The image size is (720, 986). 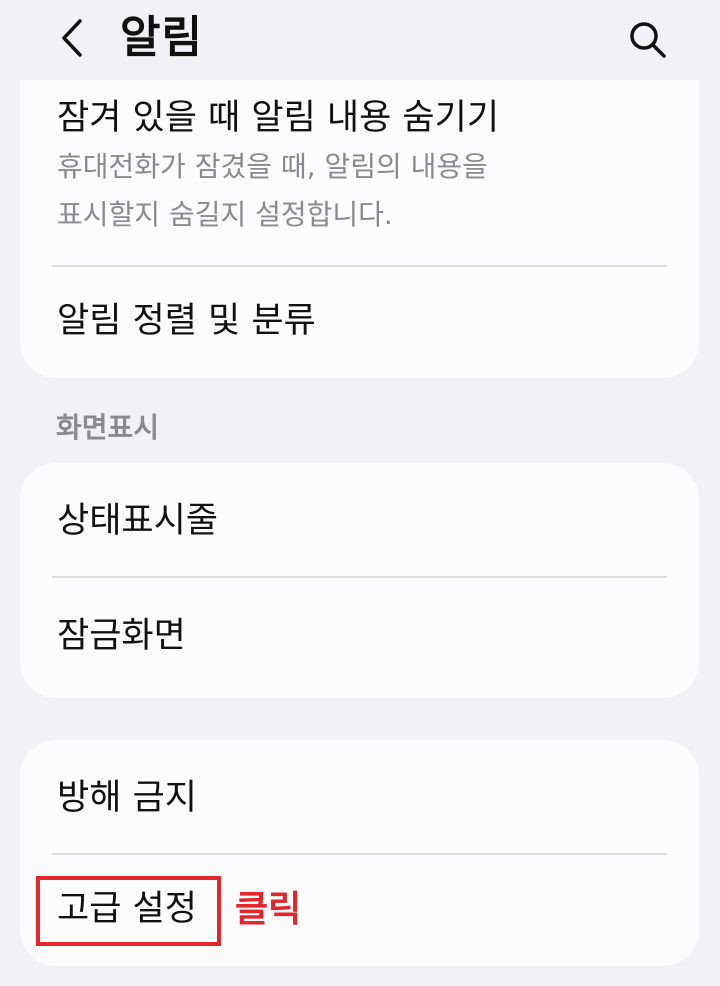 What do you see at coordinates (225, 214) in the screenshot?
I see `hide-content-description-line2: 표시할지 숨길지 설정합니다.` at bounding box center [225, 214].